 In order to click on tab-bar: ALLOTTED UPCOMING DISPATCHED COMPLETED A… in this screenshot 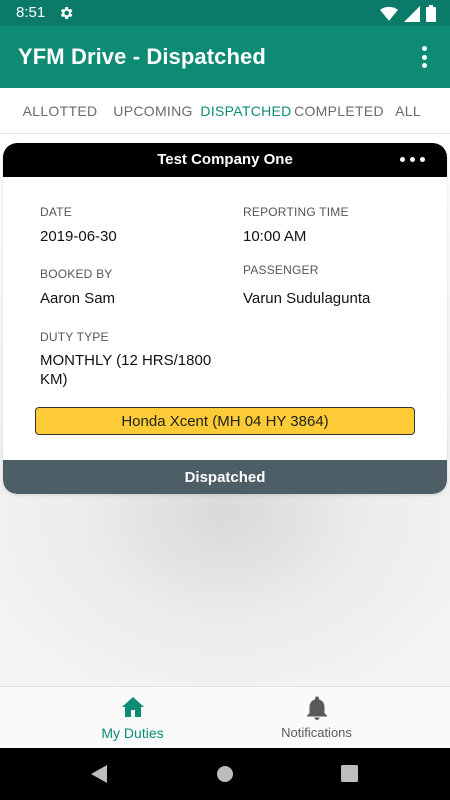, I will do `click(225, 111)`.